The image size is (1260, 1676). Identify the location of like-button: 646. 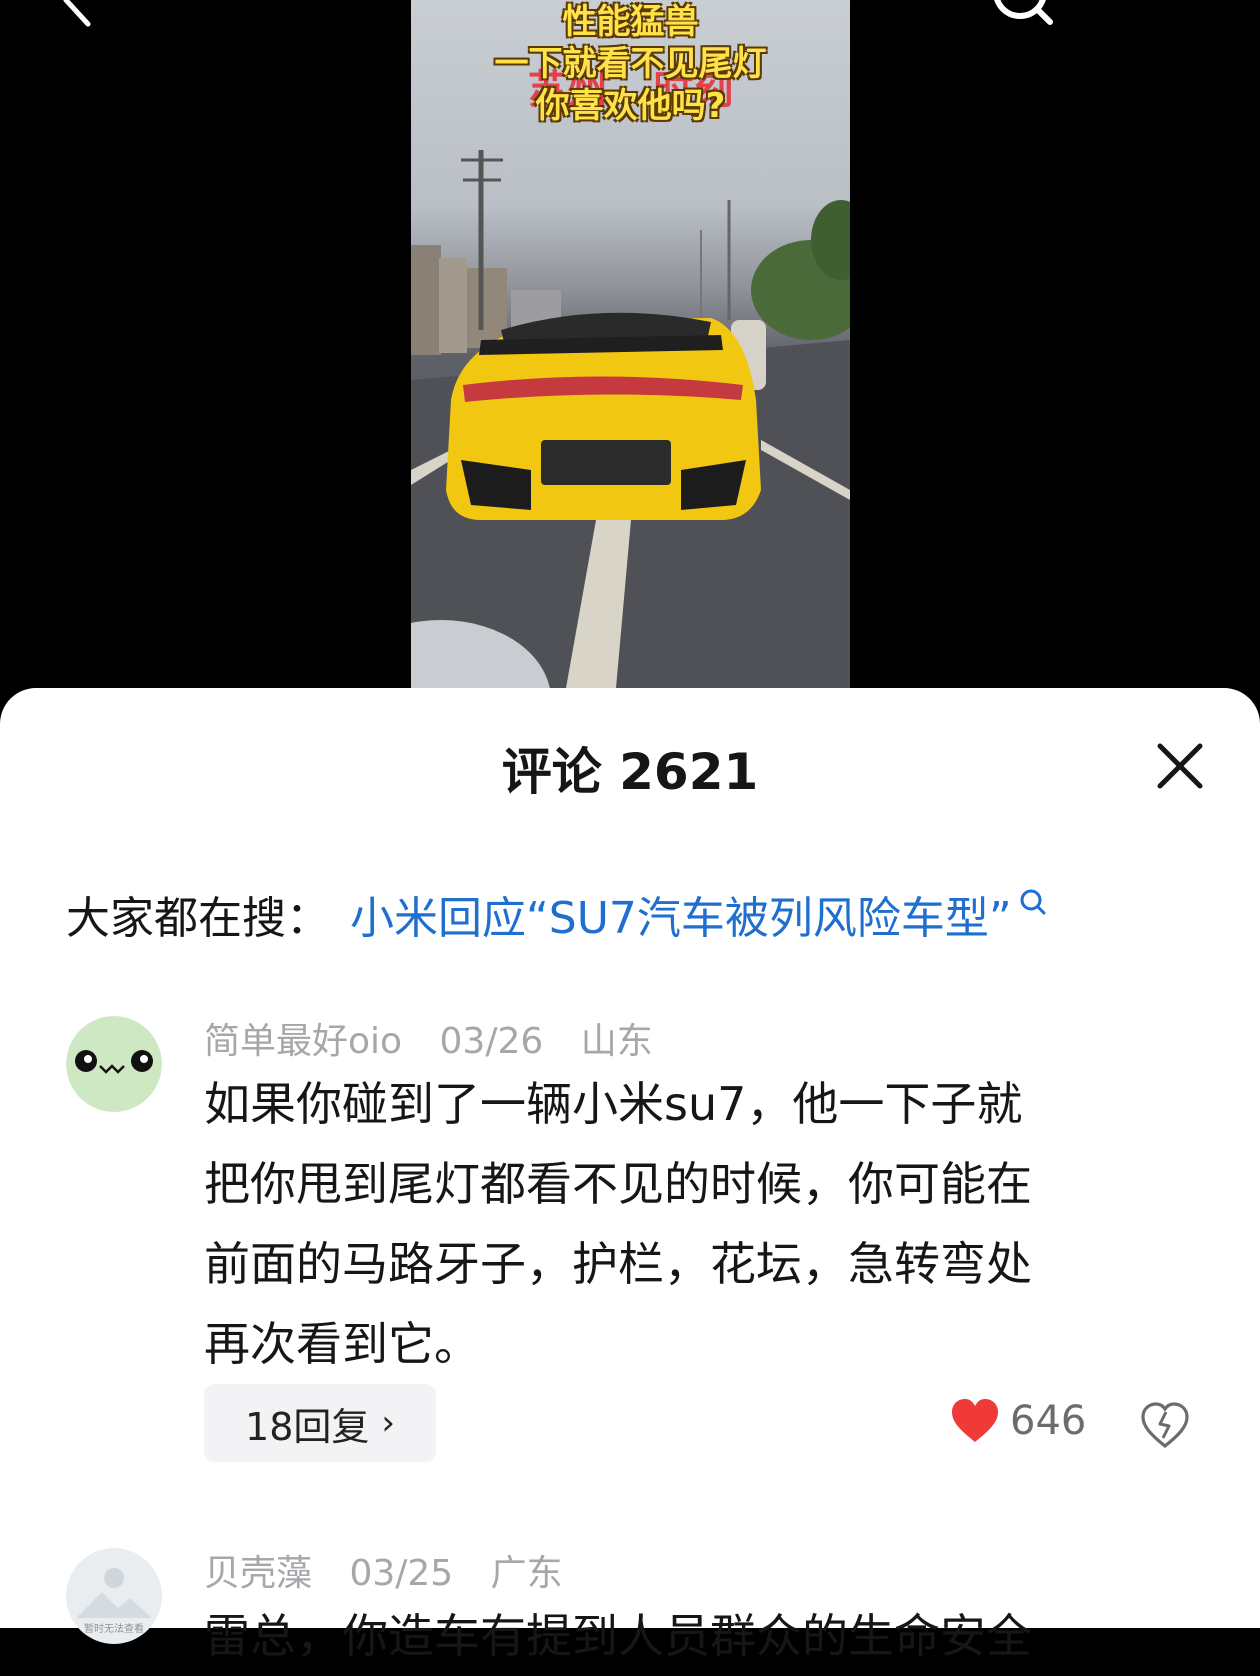
(1018, 1421).